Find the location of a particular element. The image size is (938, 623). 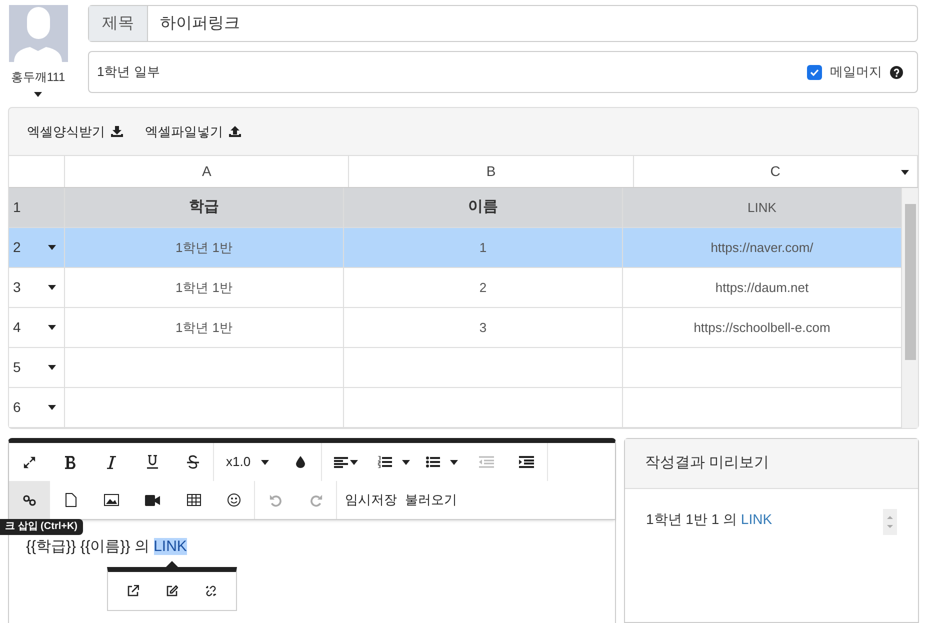

indent-icon is located at coordinates (526, 462).